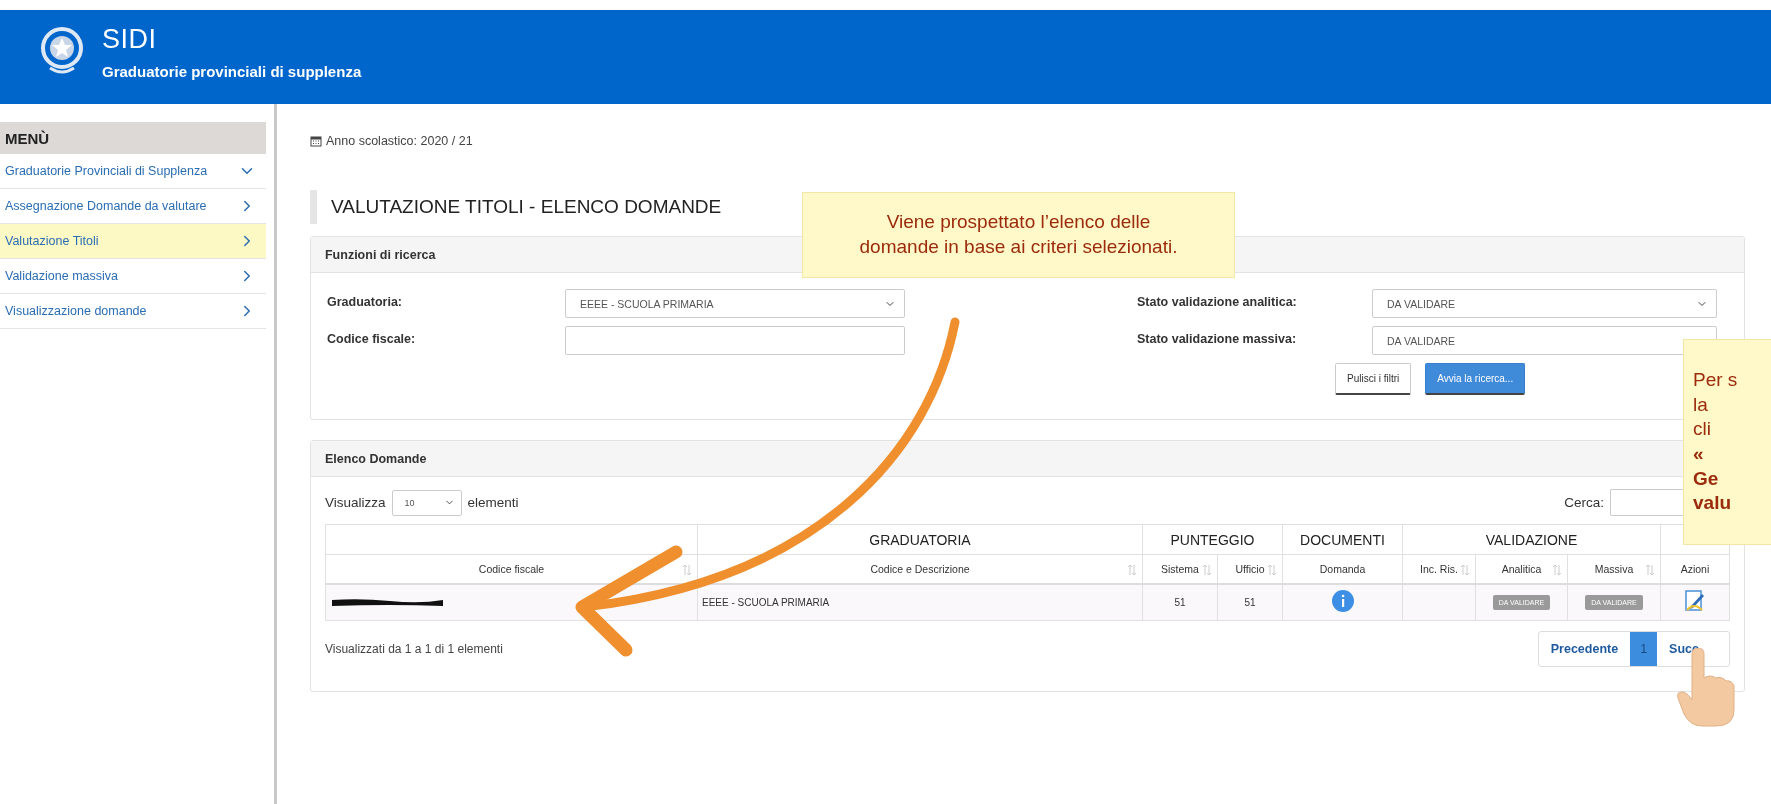 The width and height of the screenshot is (1771, 804). What do you see at coordinates (1250, 568) in the screenshot?
I see `column-header: Ufficio` at bounding box center [1250, 568].